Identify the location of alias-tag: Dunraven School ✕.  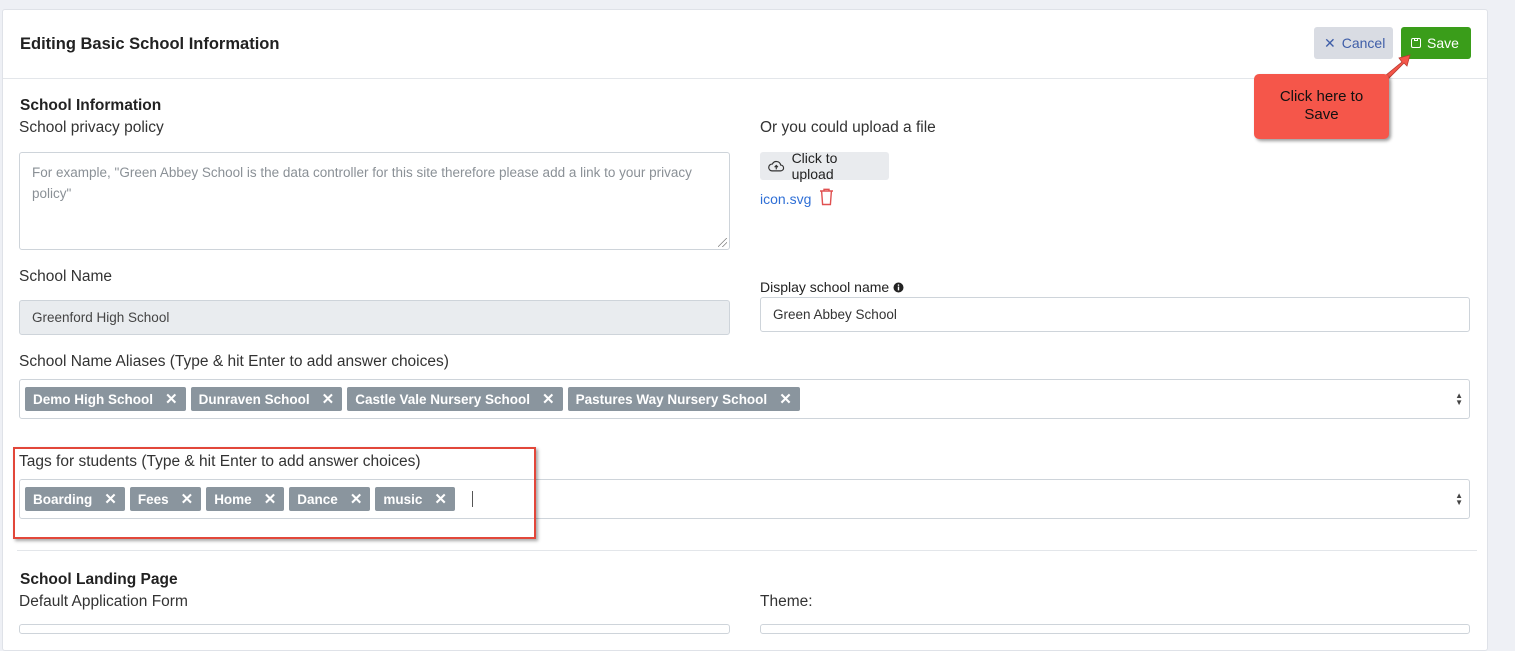
(266, 399).